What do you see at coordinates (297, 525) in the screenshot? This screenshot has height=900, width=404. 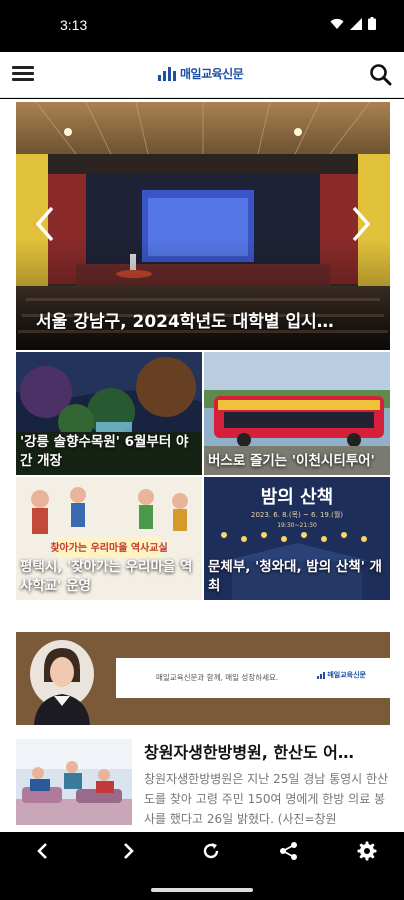 I see `tile-image-time: 19:30~21:30` at bounding box center [297, 525].